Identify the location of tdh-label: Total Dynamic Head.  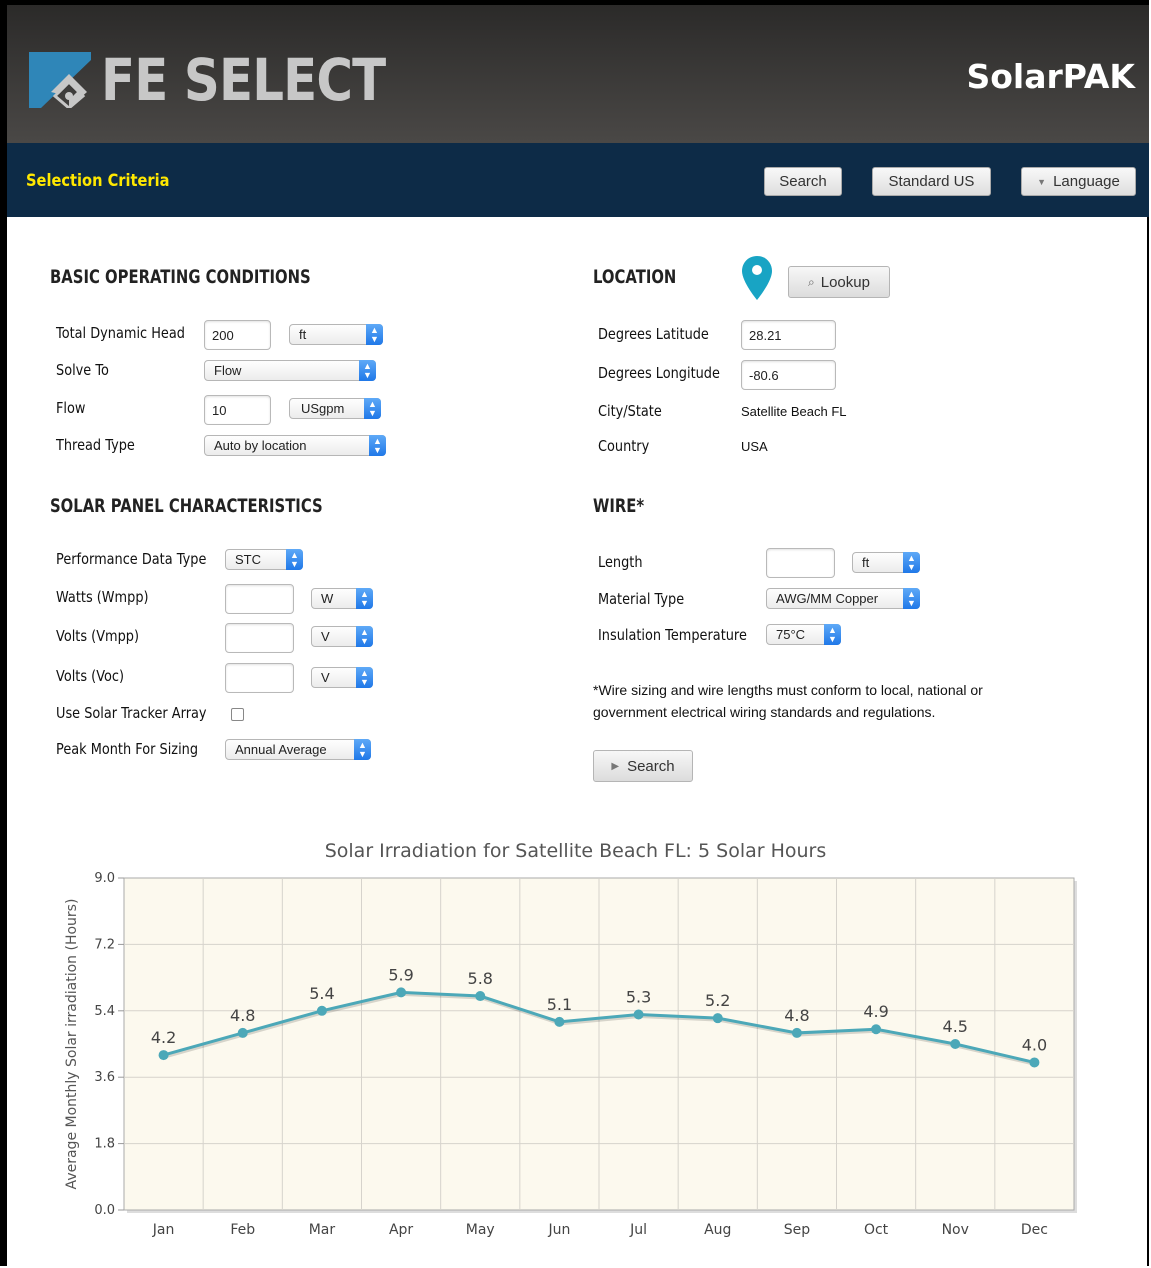
(120, 333).